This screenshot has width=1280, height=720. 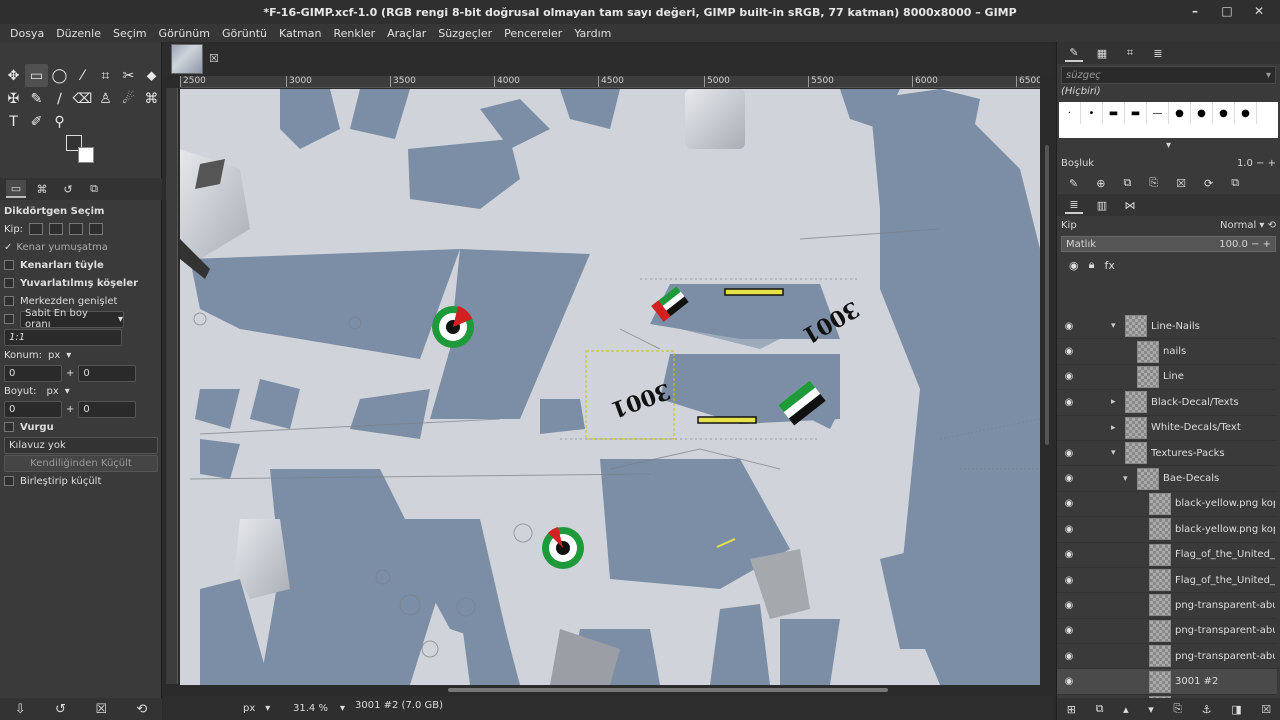 I want to click on fuzzy-select-tool-icon: ⁄, so click(x=82, y=75).